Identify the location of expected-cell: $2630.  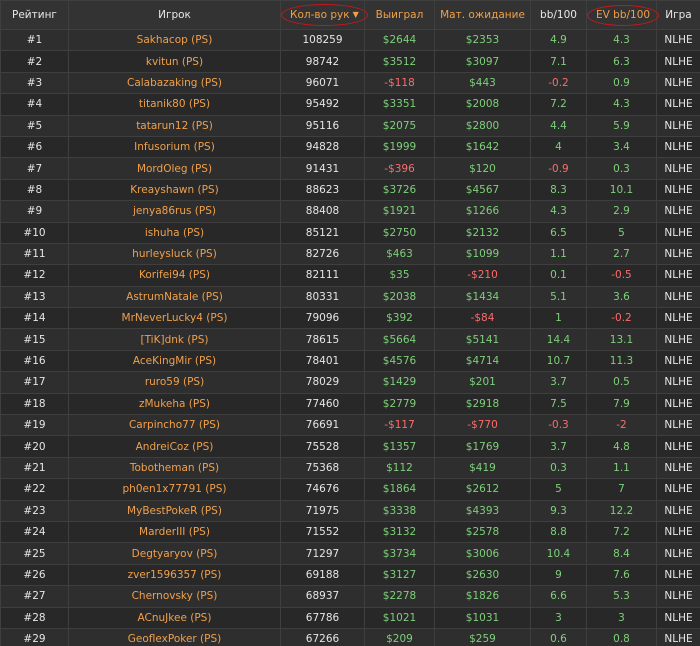
(482, 575).